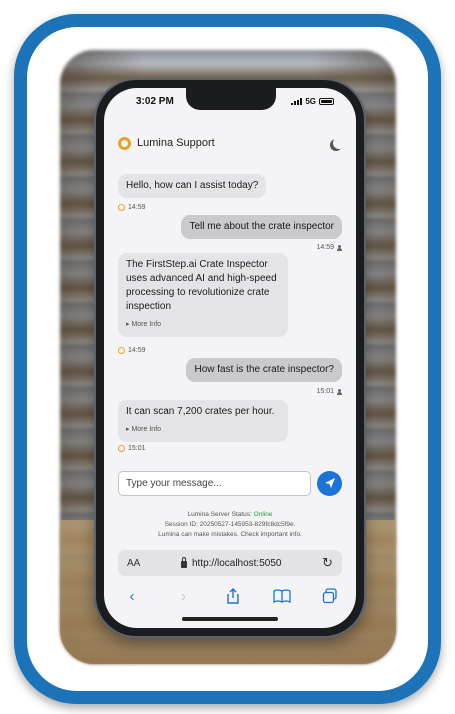 The height and width of the screenshot is (714, 455). I want to click on browser-address-bar: AA http://localhost:5050 ↻, so click(230, 563).